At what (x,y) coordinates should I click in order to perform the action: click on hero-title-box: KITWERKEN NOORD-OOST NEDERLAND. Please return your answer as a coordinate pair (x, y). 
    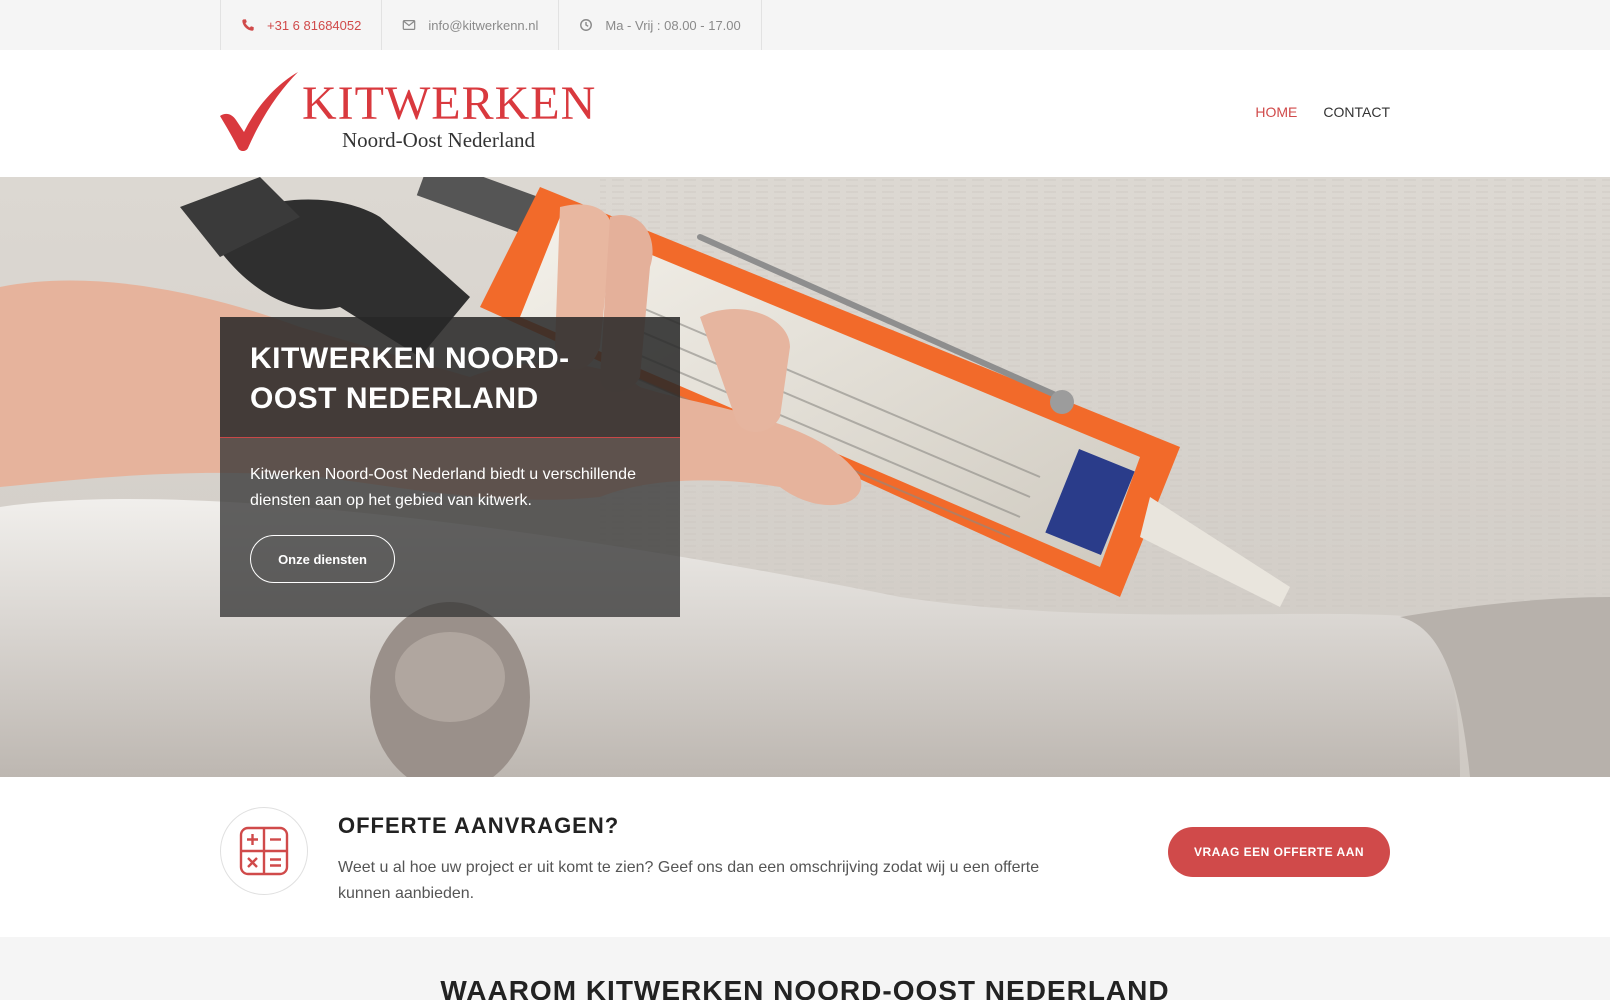
    Looking at the image, I should click on (450, 377).